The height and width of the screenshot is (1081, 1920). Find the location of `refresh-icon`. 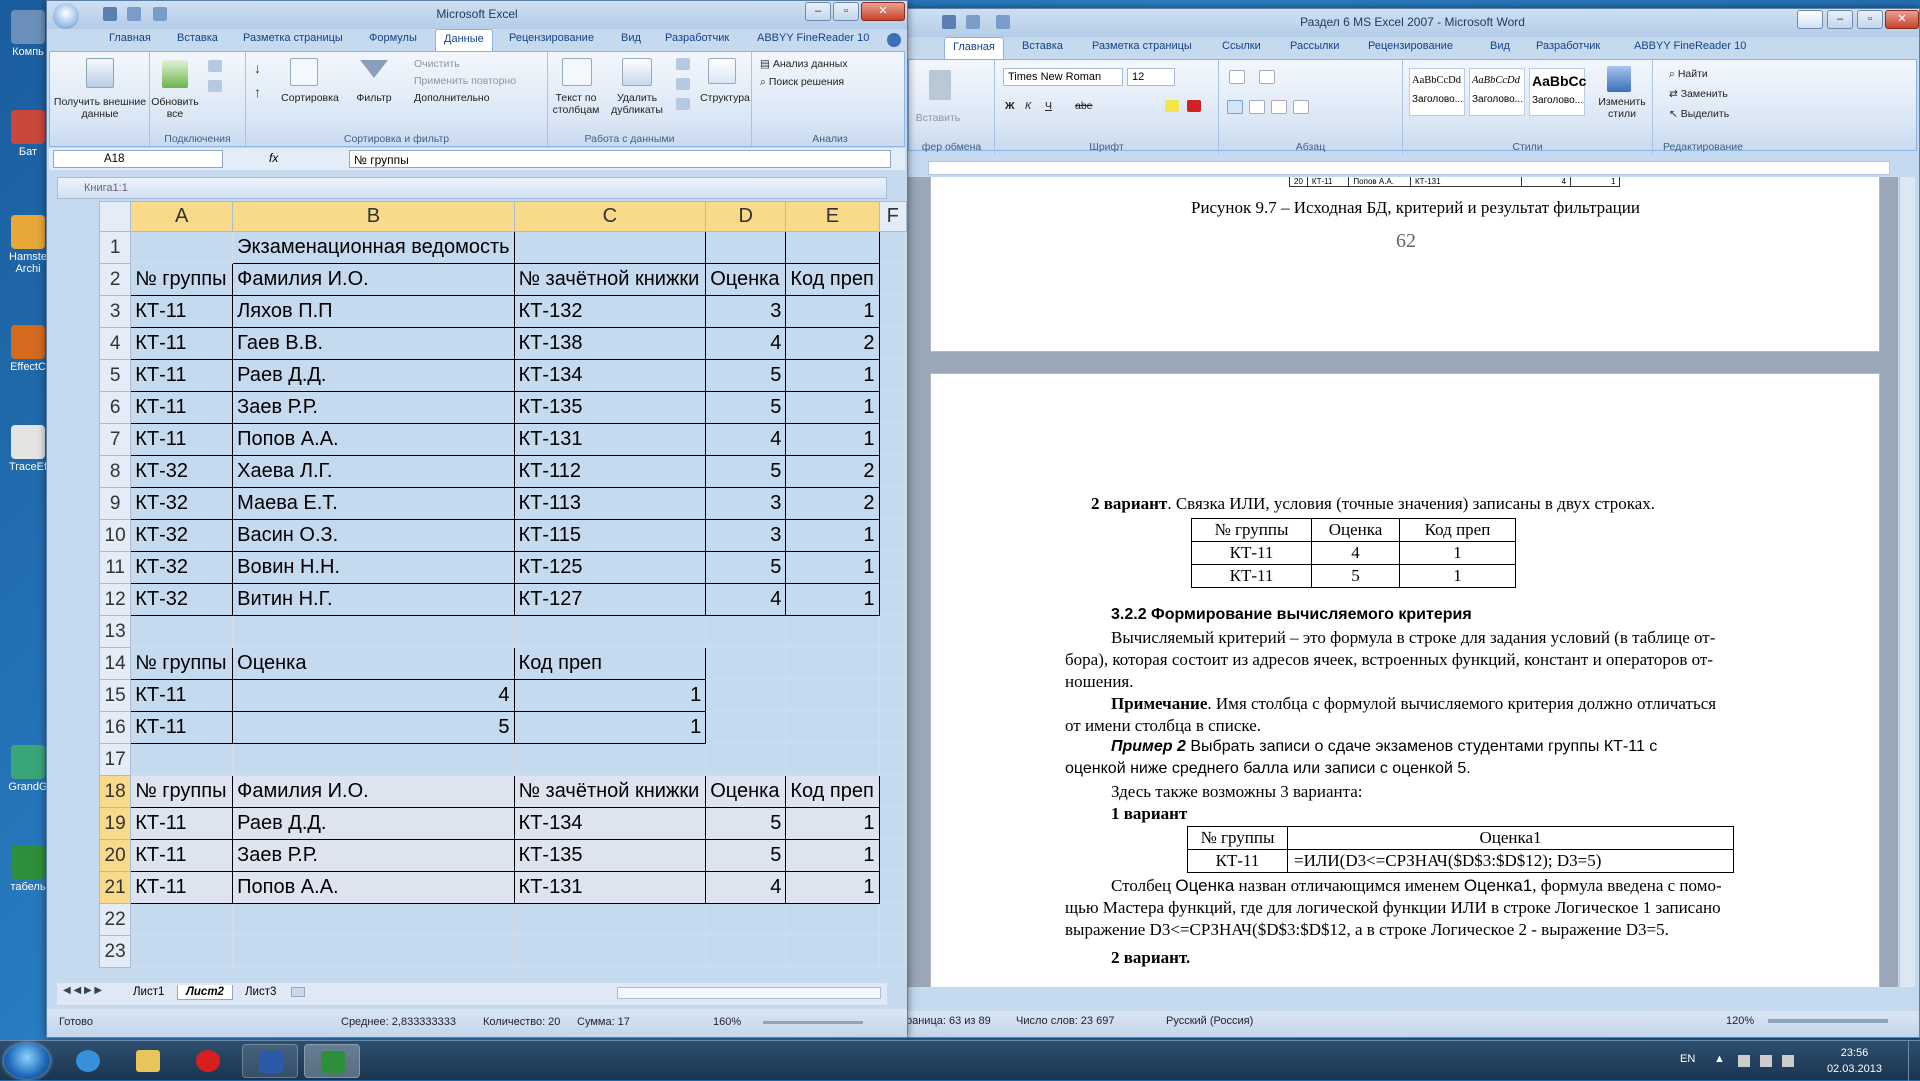

refresh-icon is located at coordinates (175, 74).